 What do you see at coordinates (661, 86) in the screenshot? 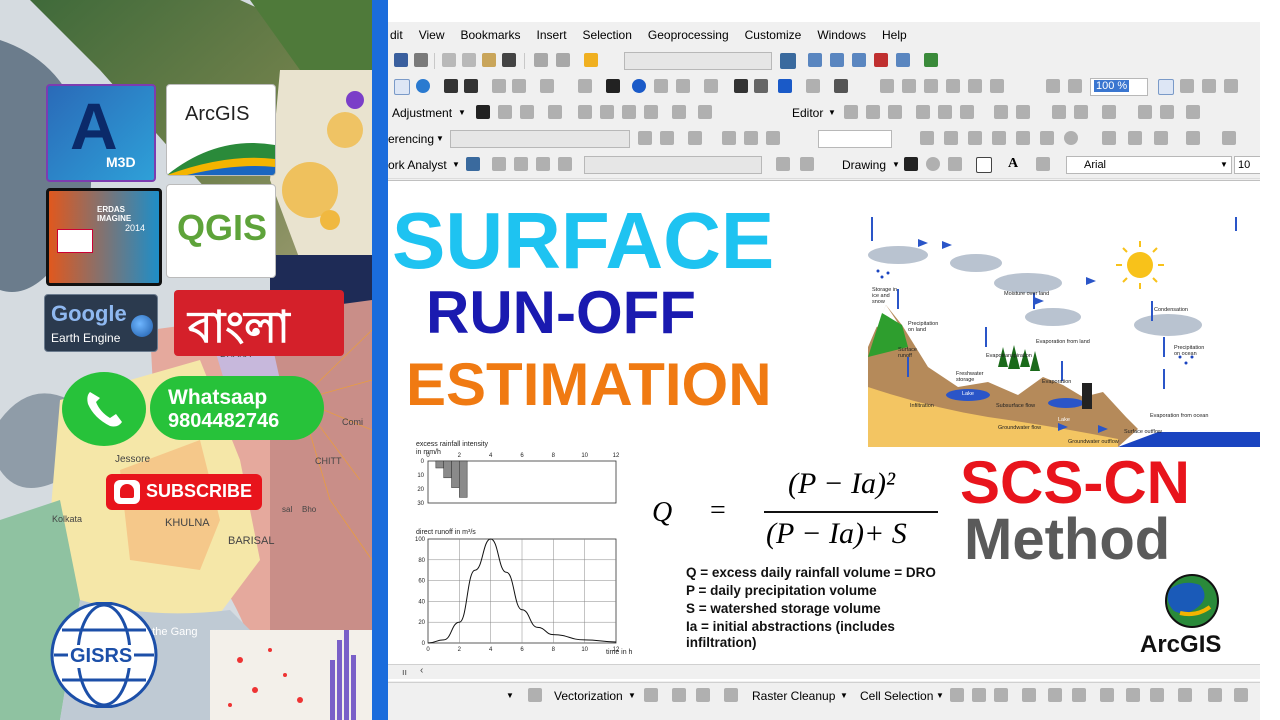
I see `hyperlink-icon` at bounding box center [661, 86].